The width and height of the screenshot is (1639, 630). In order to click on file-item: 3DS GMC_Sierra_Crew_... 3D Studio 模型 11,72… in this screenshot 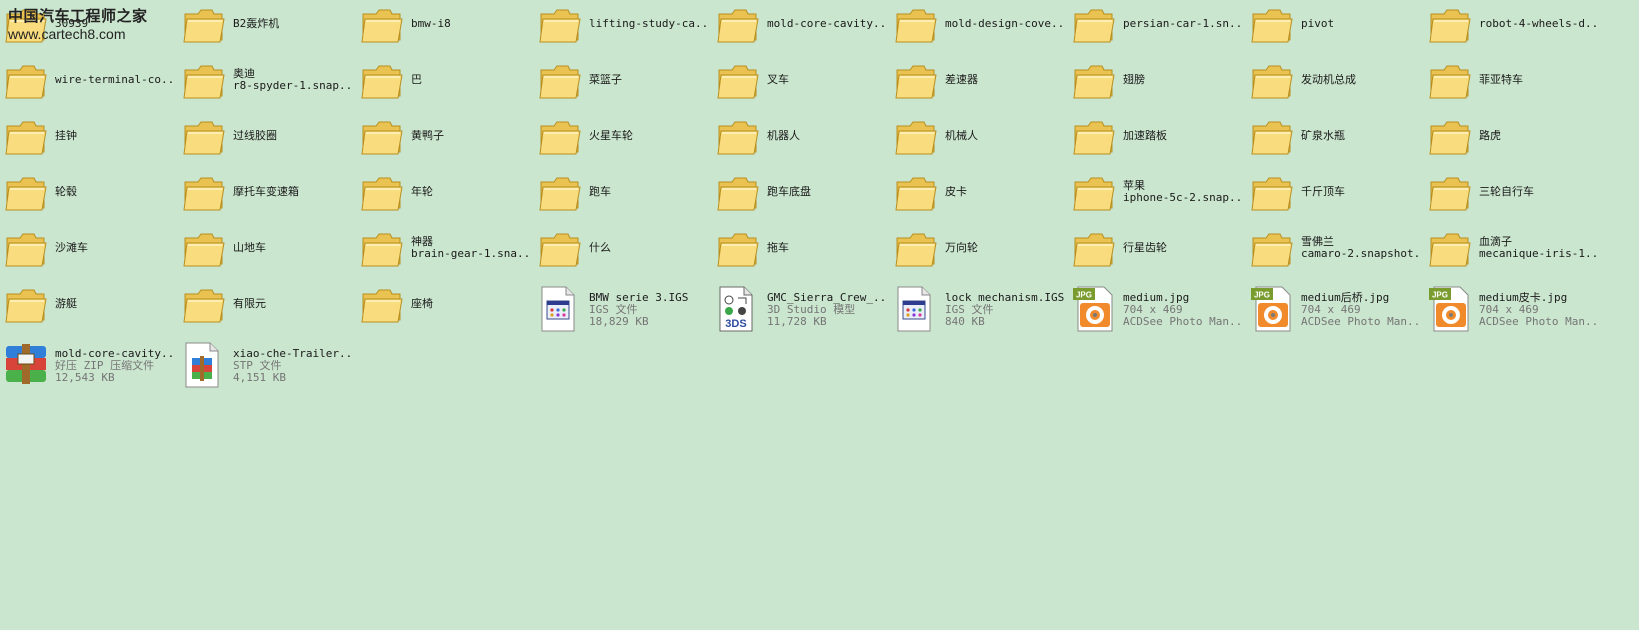, I will do `click(801, 308)`.